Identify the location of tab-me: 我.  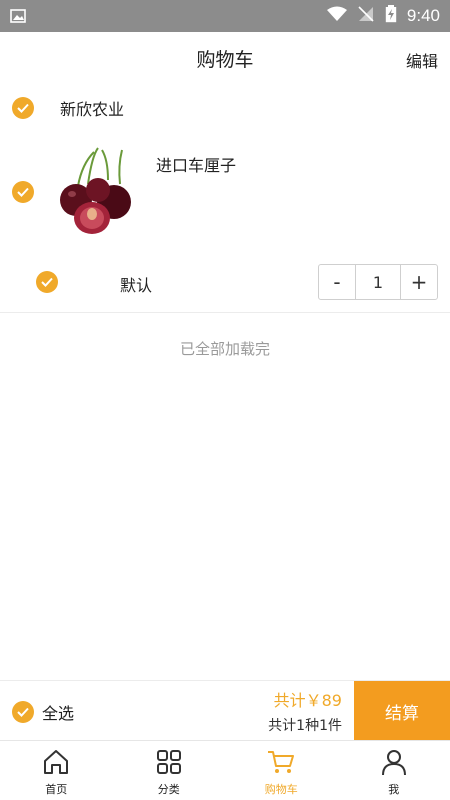
(394, 770).